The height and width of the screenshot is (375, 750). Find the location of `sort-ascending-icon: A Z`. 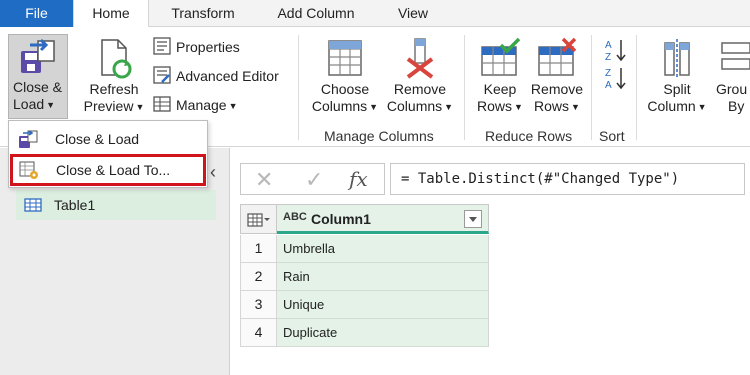

sort-ascending-icon: A Z is located at coordinates (615, 51).